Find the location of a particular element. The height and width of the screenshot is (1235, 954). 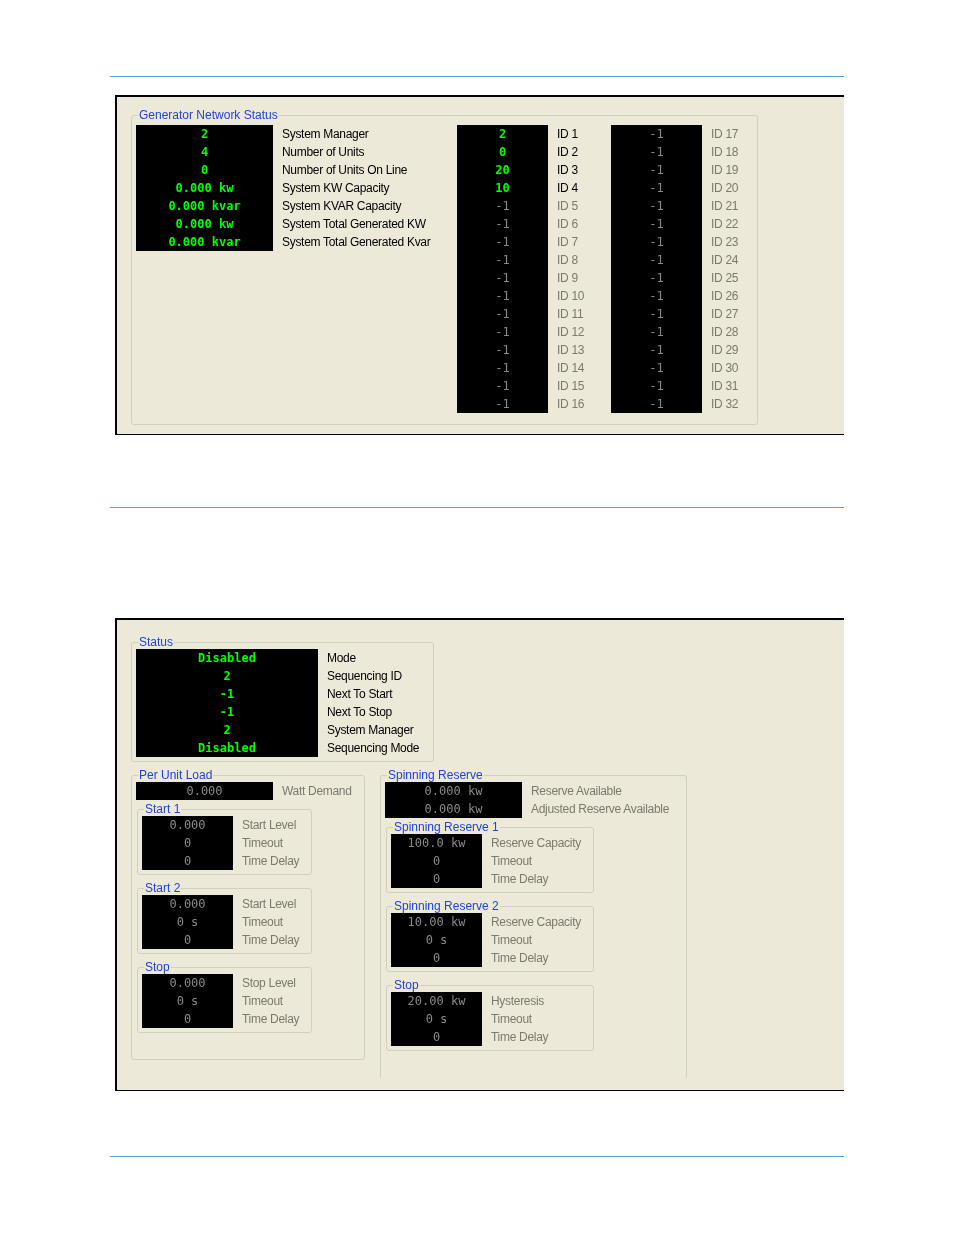

readout-label: ID 29 is located at coordinates (725, 350).